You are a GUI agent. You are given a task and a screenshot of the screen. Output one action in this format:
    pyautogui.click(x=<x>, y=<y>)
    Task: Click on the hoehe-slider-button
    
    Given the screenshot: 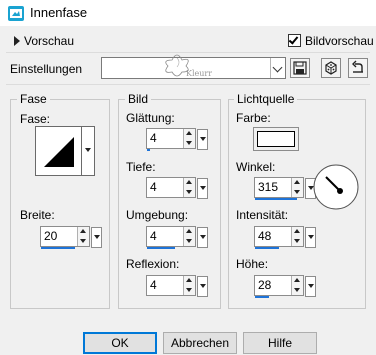 What is the action you would take?
    pyautogui.click(x=310, y=286)
    